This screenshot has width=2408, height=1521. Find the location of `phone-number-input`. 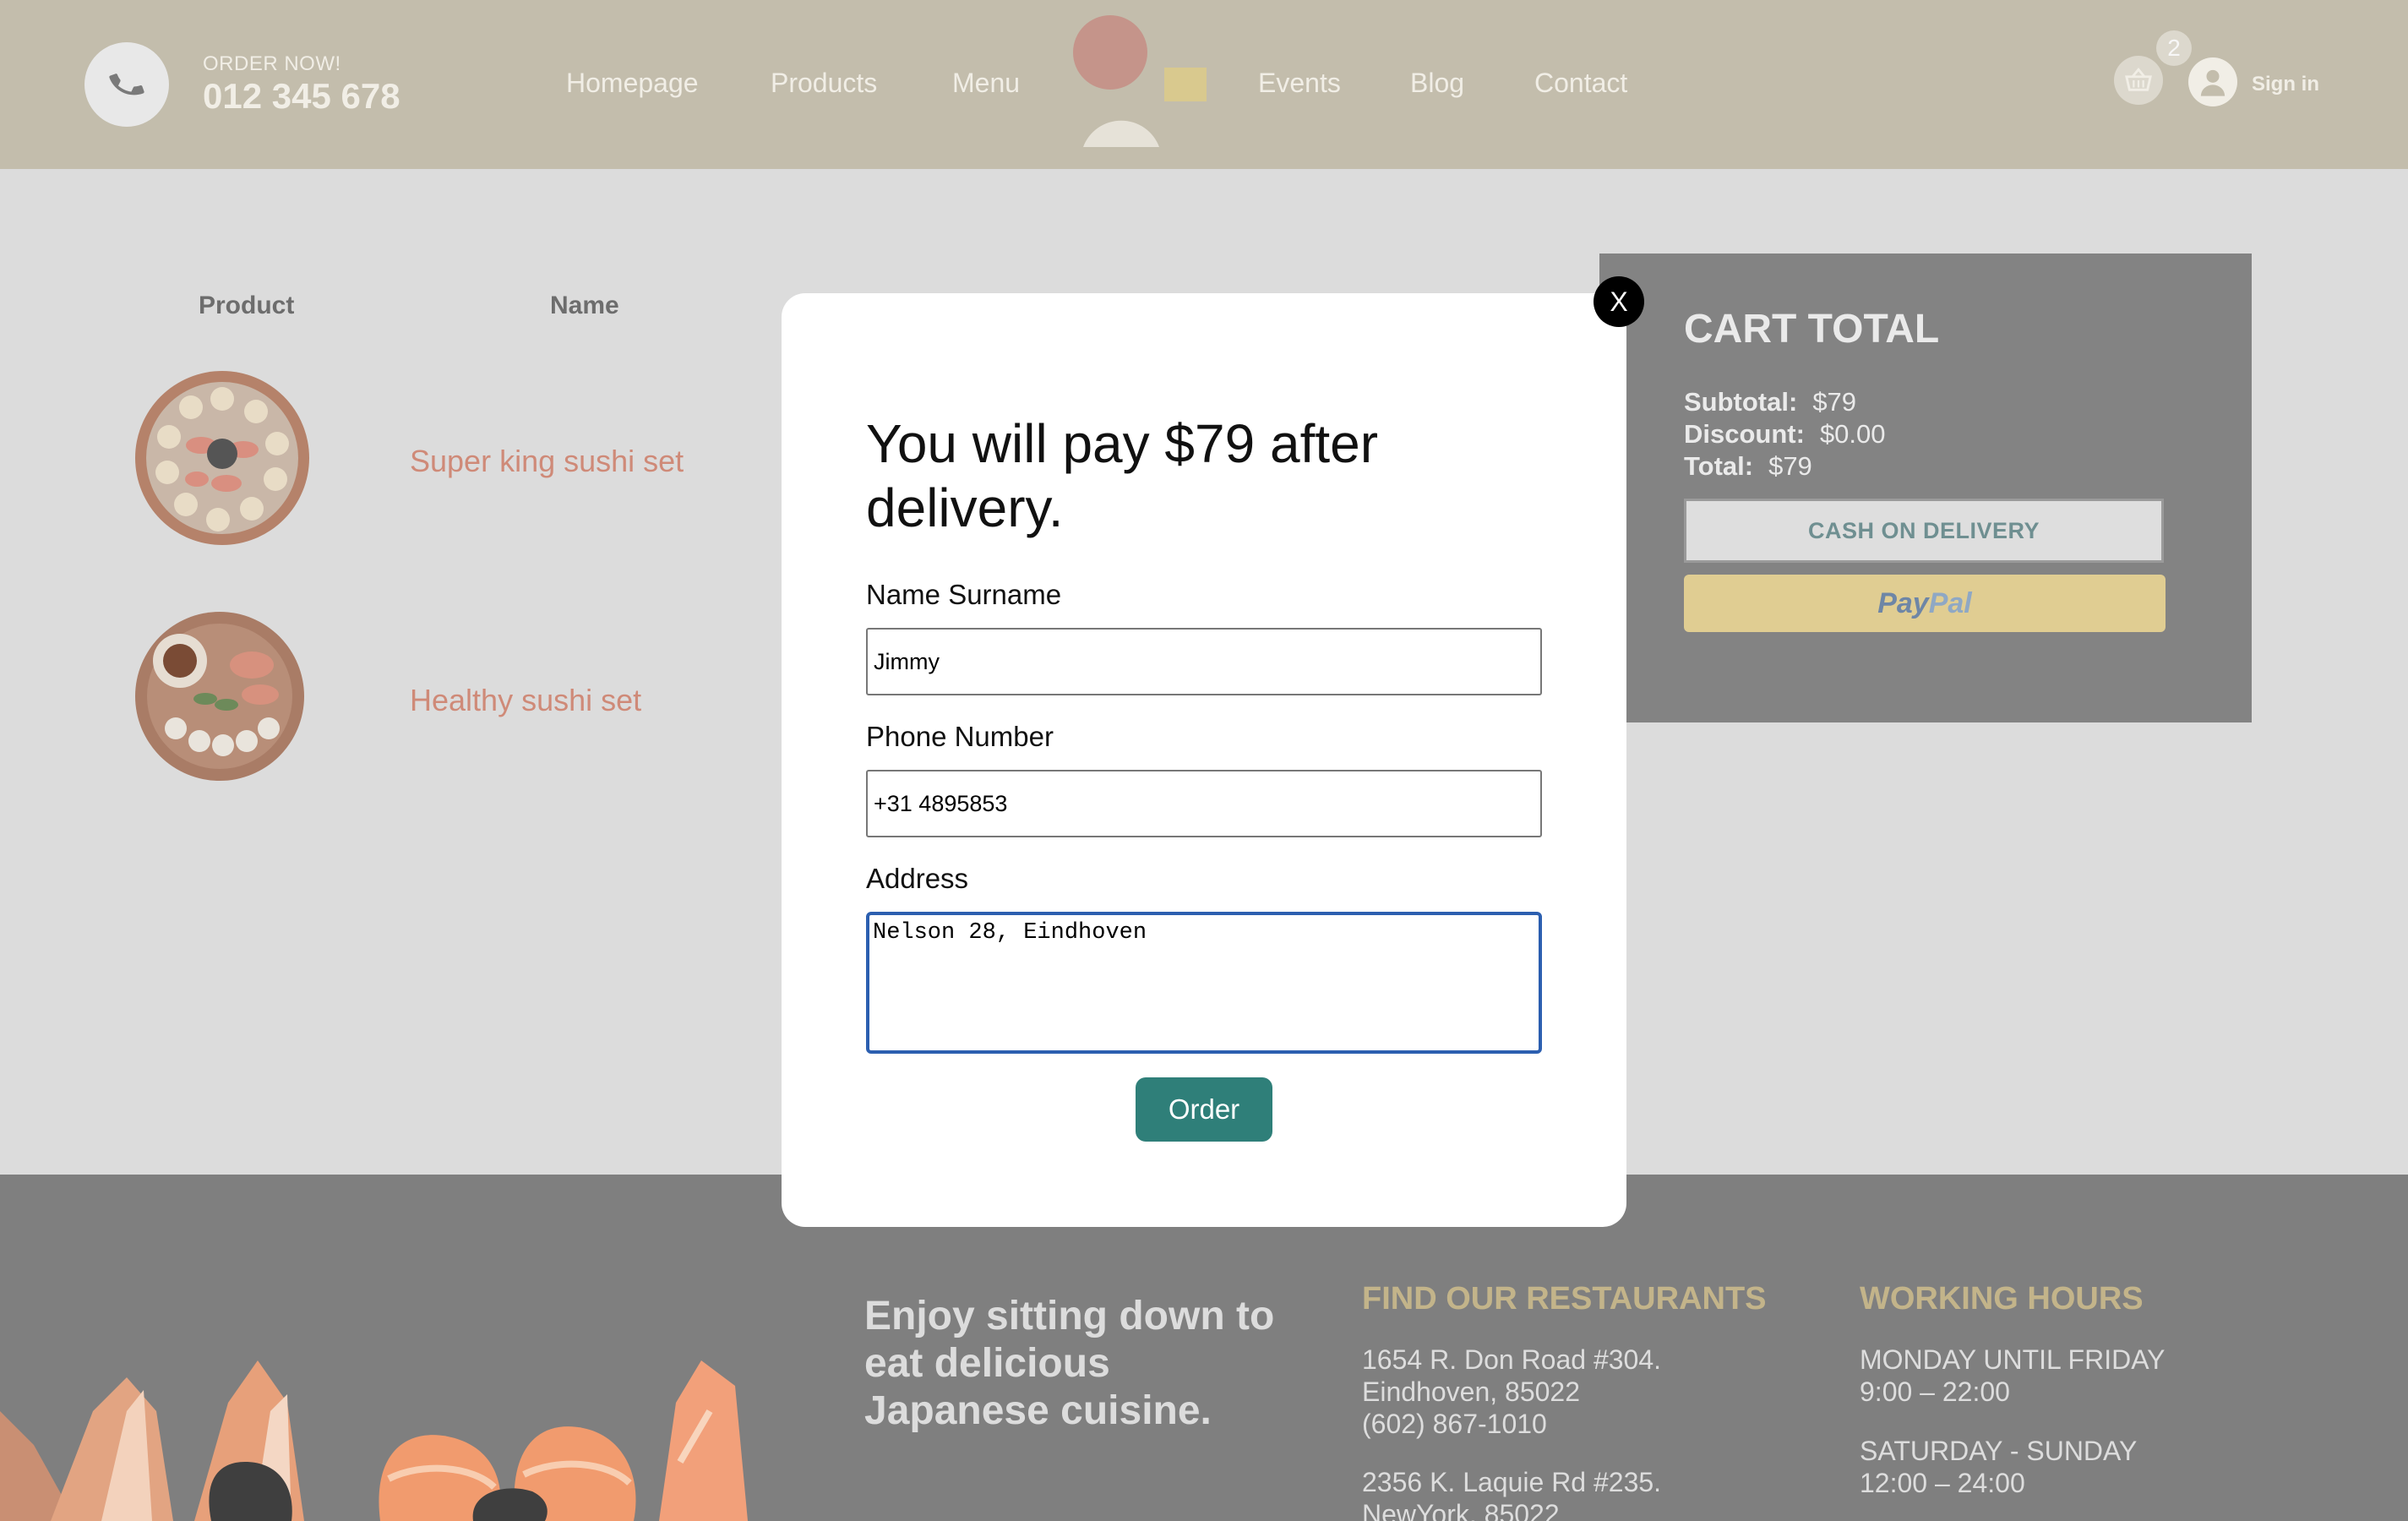

phone-number-input is located at coordinates (1204, 803).